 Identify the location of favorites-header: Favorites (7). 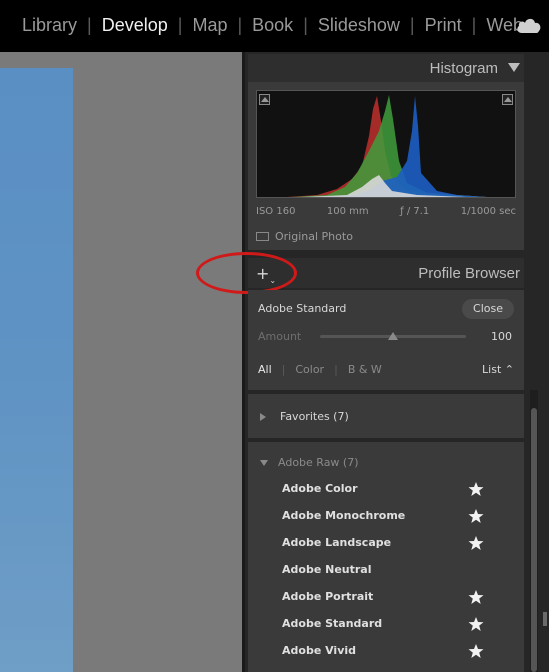
(304, 416).